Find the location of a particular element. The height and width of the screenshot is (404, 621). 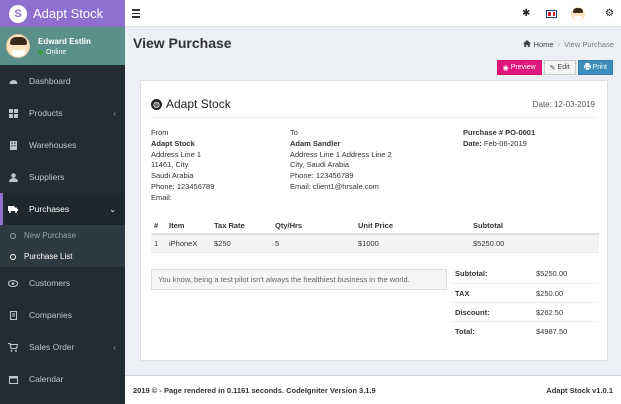

to-email: Email: client1@hrsale.com is located at coordinates (334, 186).